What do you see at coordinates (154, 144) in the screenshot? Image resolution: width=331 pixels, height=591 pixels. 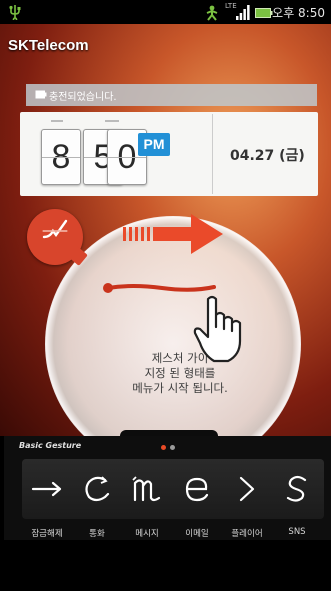 I see `ampm-badge: PM` at bounding box center [154, 144].